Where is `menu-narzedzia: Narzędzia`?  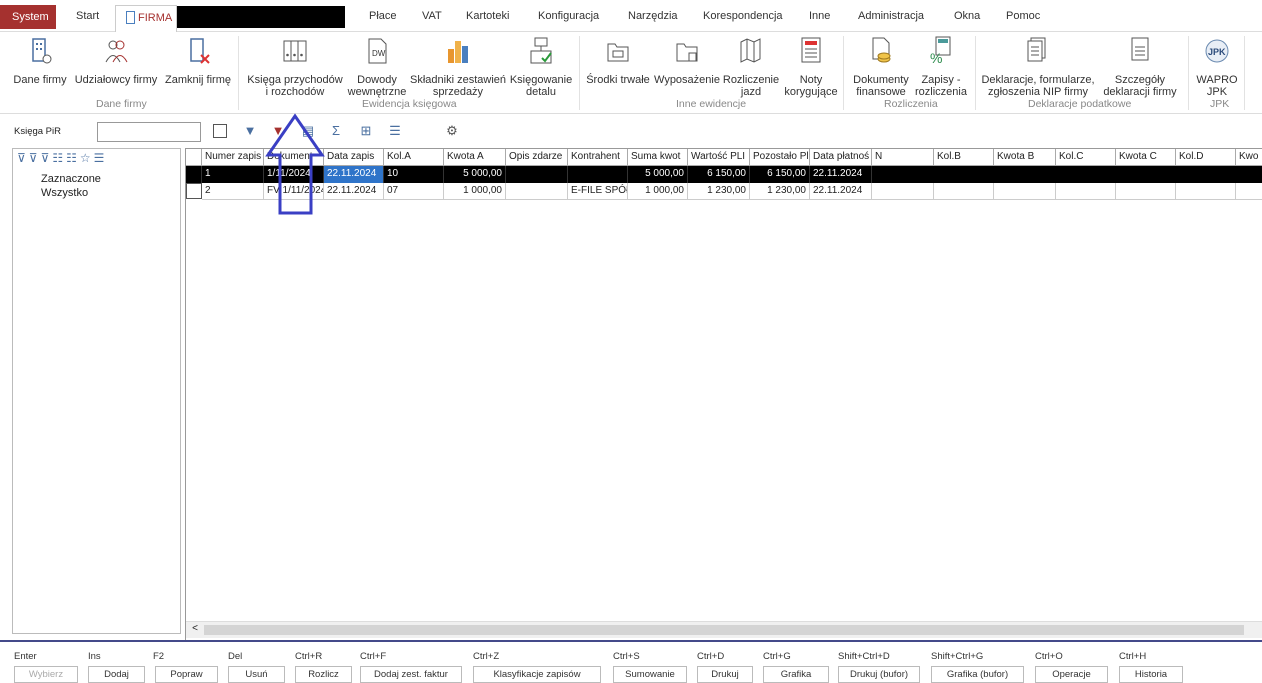
menu-narzedzia: Narzędzia is located at coordinates (653, 16).